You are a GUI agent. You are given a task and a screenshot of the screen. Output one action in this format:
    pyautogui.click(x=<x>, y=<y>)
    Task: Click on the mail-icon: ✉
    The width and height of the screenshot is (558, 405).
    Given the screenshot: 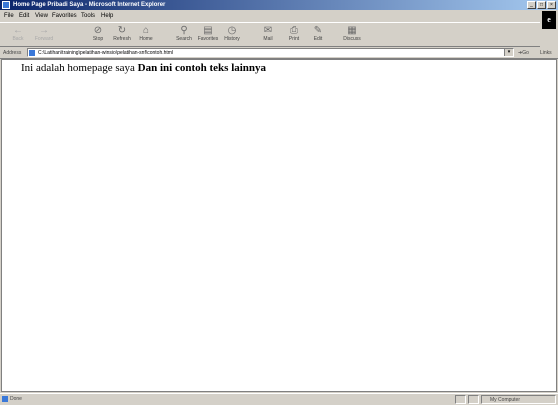 What is the action you would take?
    pyautogui.click(x=268, y=30)
    